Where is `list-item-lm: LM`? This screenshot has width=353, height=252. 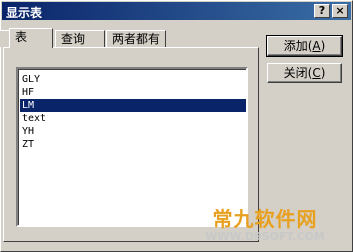 list-item-lm: LM is located at coordinates (133, 105).